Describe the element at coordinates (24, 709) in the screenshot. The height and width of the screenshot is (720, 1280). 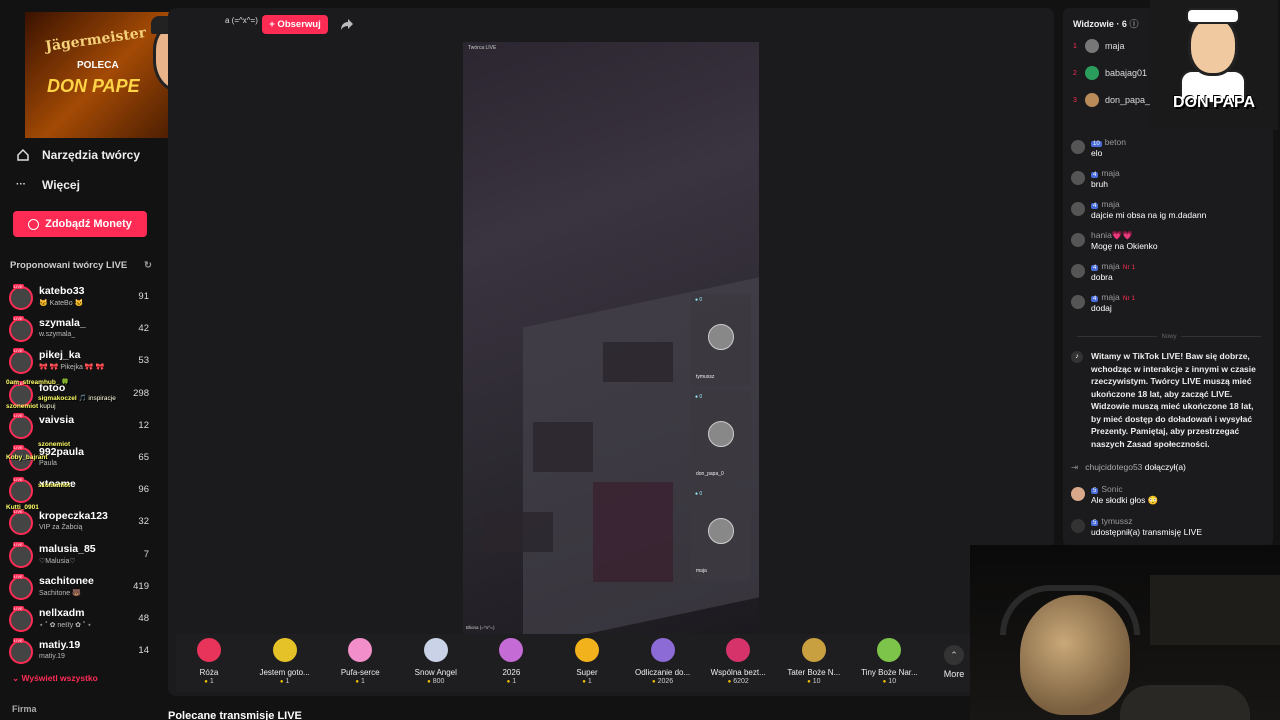
I see `company-link: Firma` at that location.